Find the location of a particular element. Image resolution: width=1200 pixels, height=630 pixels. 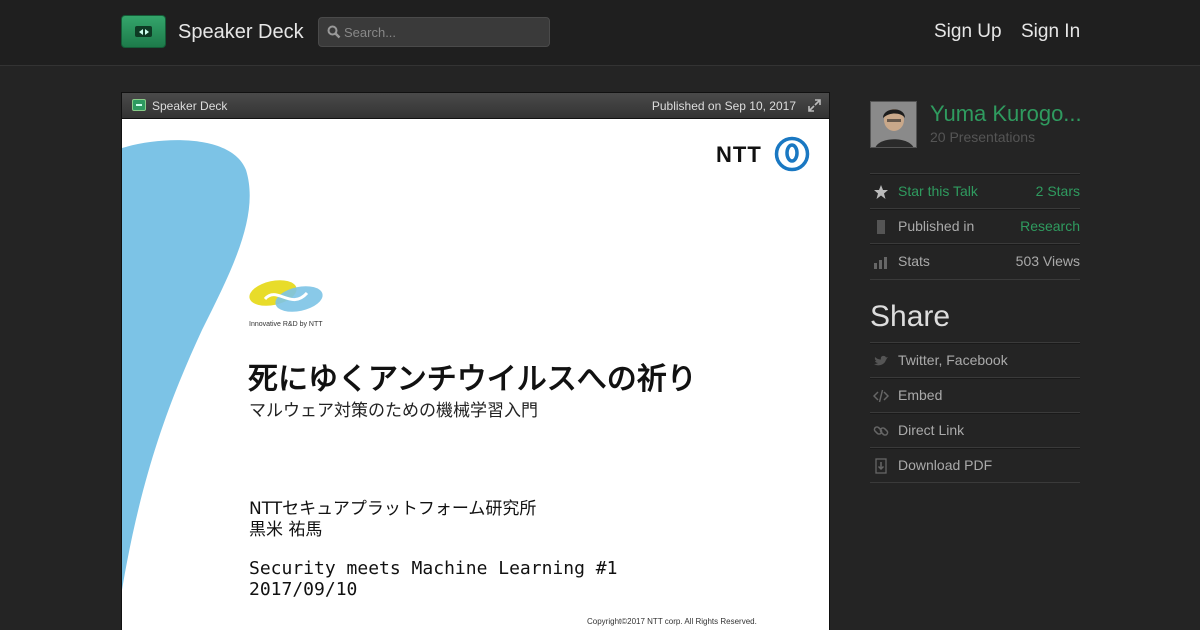

speakerdeck-logo-button is located at coordinates (143, 31).